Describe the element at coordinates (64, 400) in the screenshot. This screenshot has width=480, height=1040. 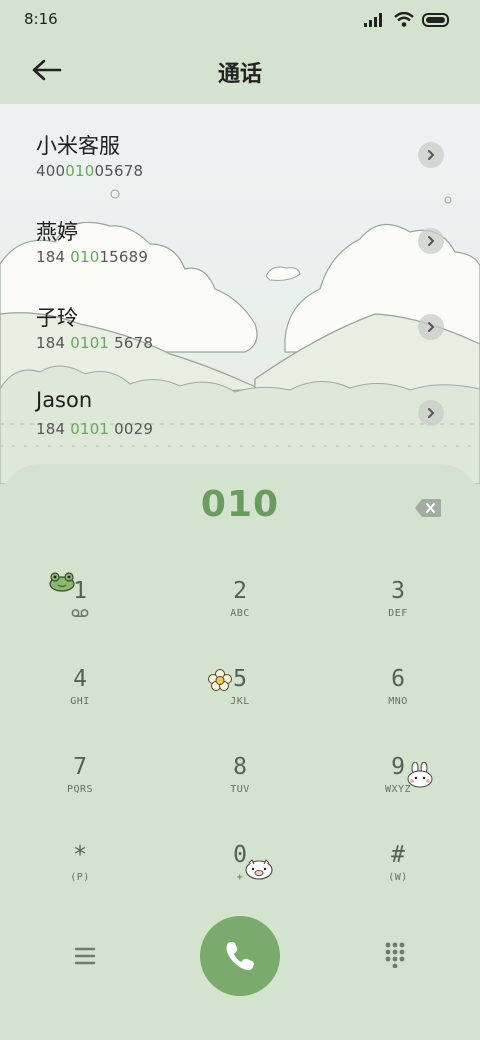
I see `contact-name: Jason` at that location.